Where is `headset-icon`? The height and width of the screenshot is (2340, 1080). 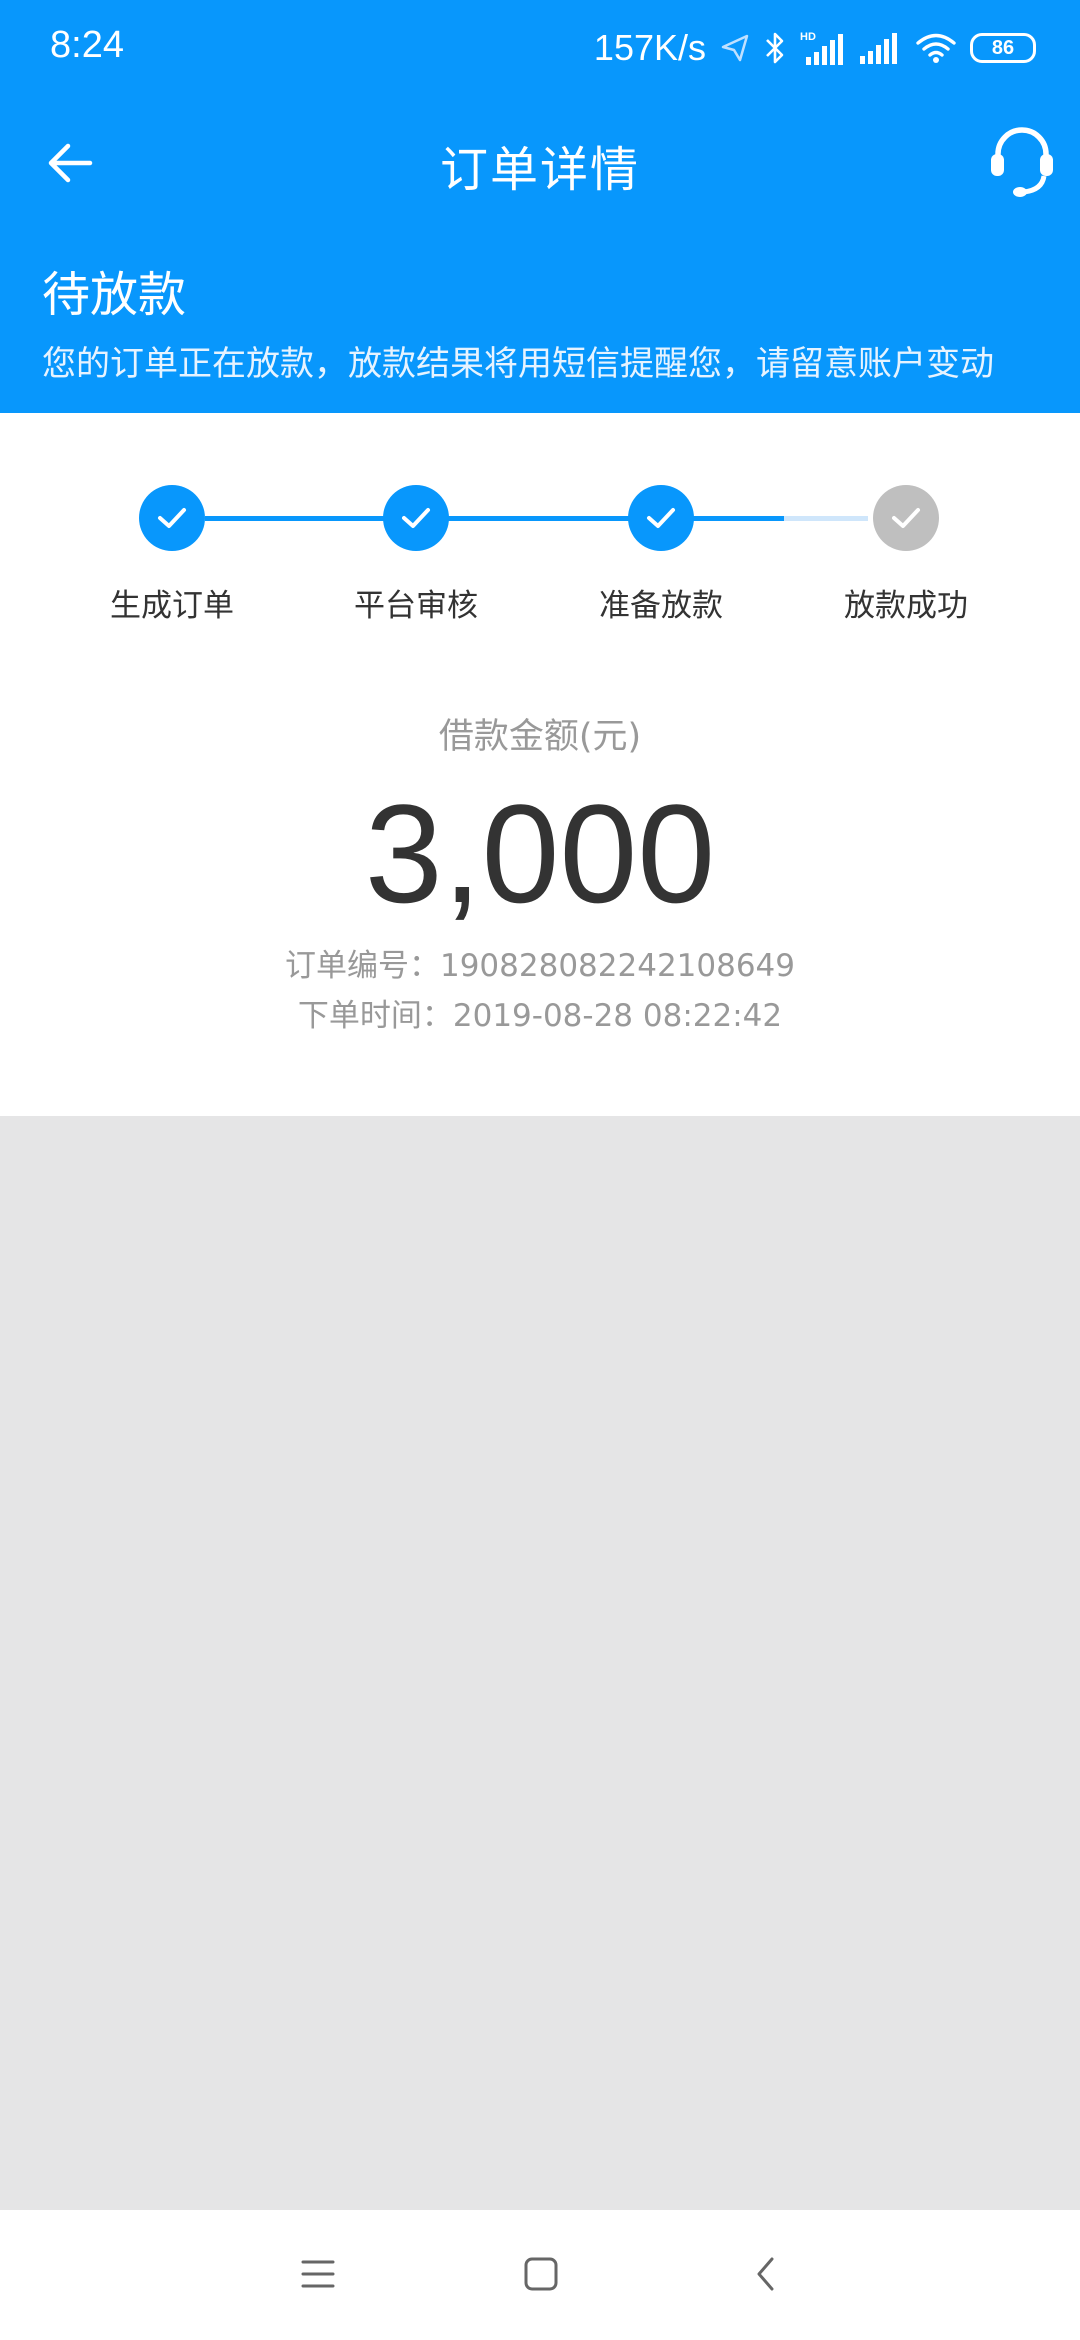
headset-icon is located at coordinates (1022, 162).